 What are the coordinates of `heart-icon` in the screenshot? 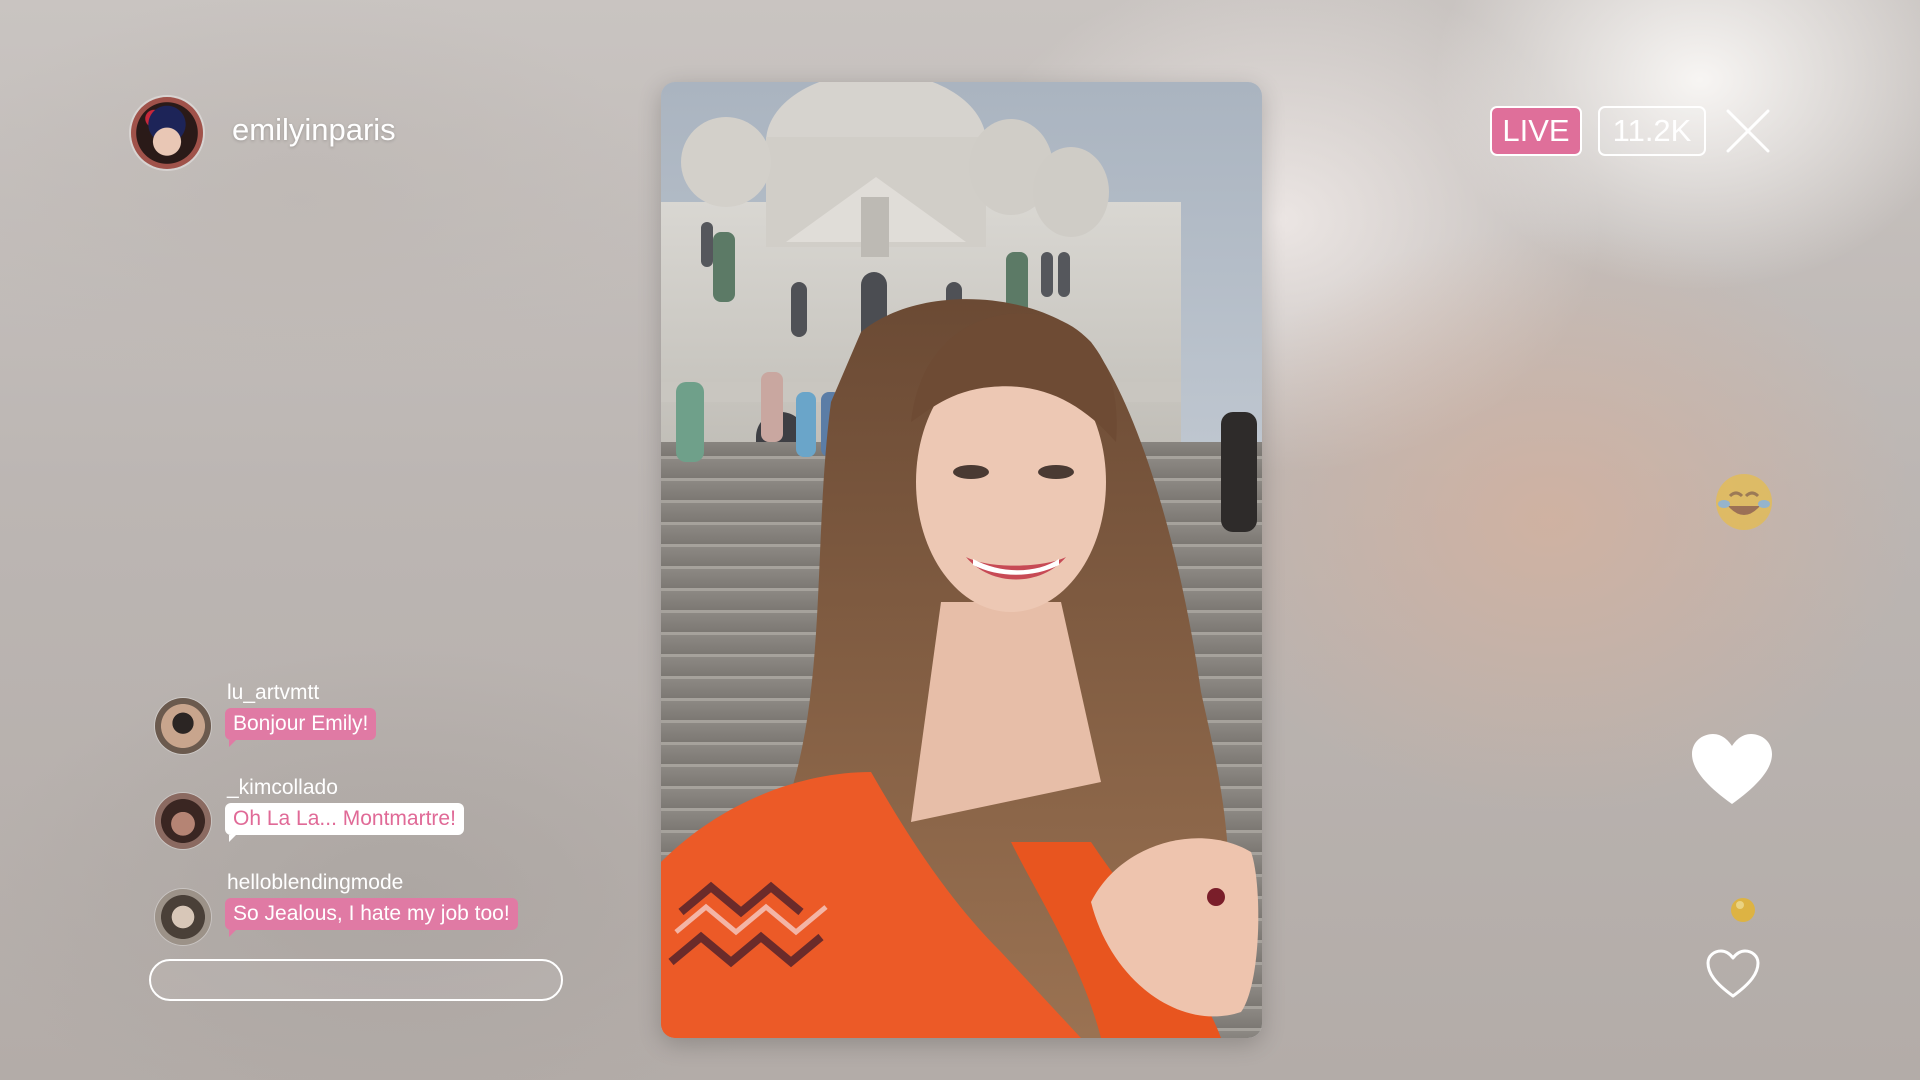 It's located at (1732, 769).